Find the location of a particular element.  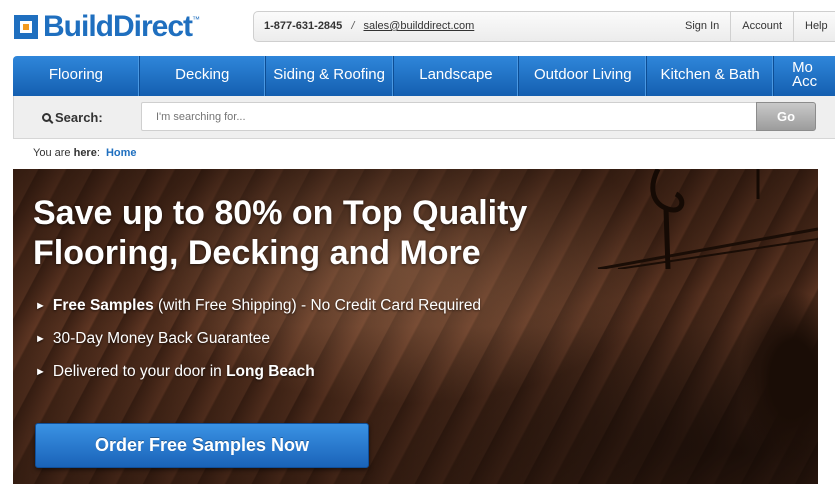

search-go-button: Go is located at coordinates (786, 116).